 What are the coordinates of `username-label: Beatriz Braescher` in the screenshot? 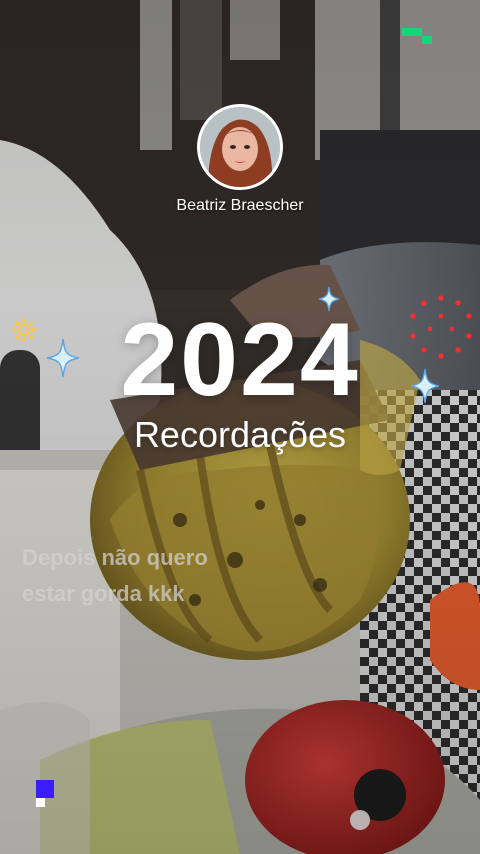 It's located at (240, 205).